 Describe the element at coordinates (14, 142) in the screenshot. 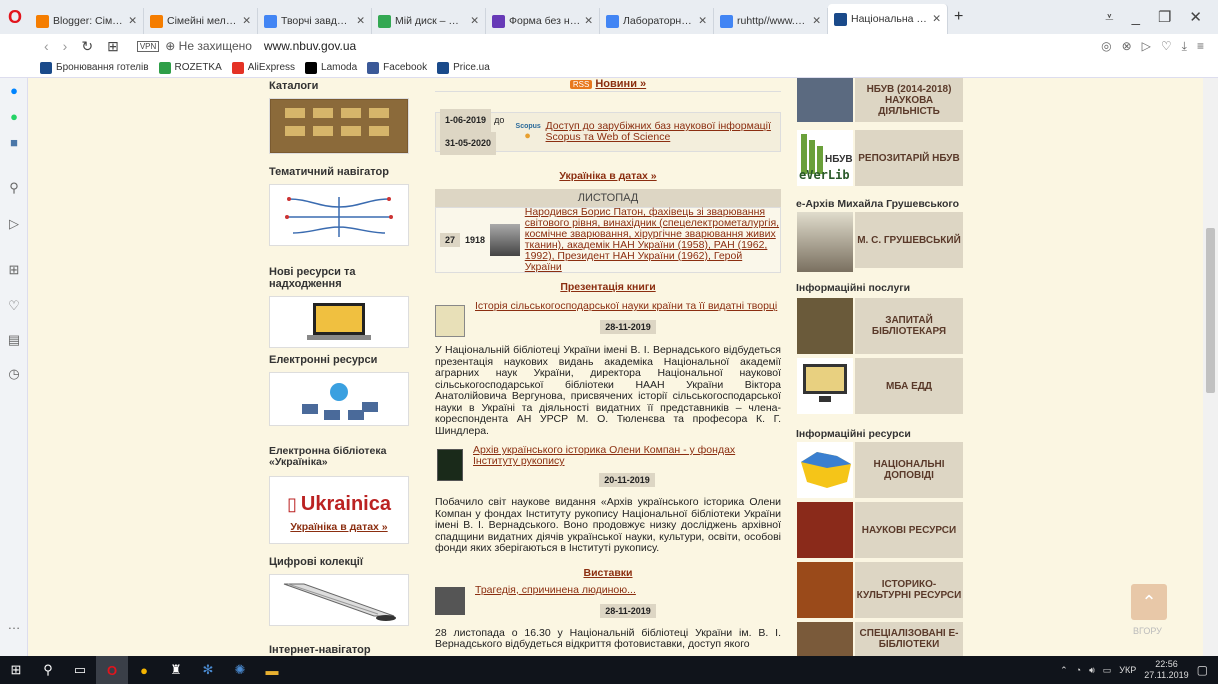

I see `vk-icon: ■` at that location.